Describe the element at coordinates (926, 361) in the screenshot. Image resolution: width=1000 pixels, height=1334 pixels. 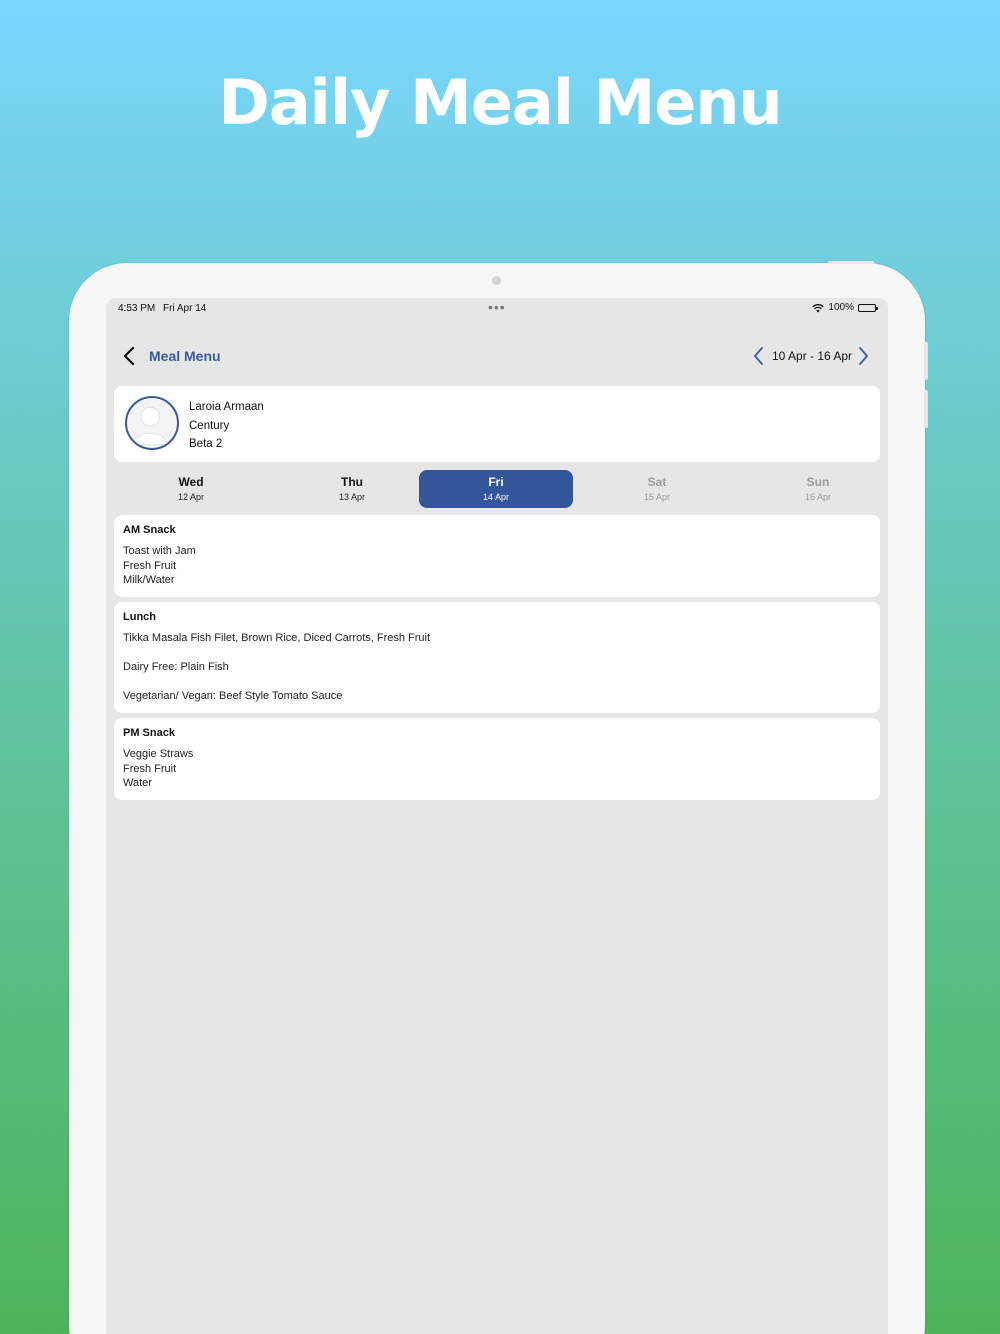
I see `volume-up-button` at that location.